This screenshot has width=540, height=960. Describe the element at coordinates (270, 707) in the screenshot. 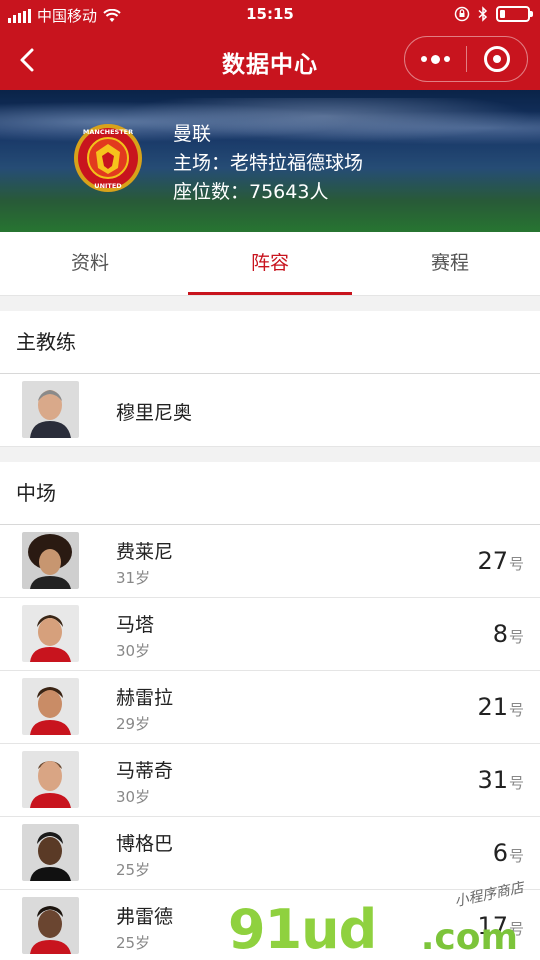

I see `player-row: 赫雷拉 29岁 21号` at that location.